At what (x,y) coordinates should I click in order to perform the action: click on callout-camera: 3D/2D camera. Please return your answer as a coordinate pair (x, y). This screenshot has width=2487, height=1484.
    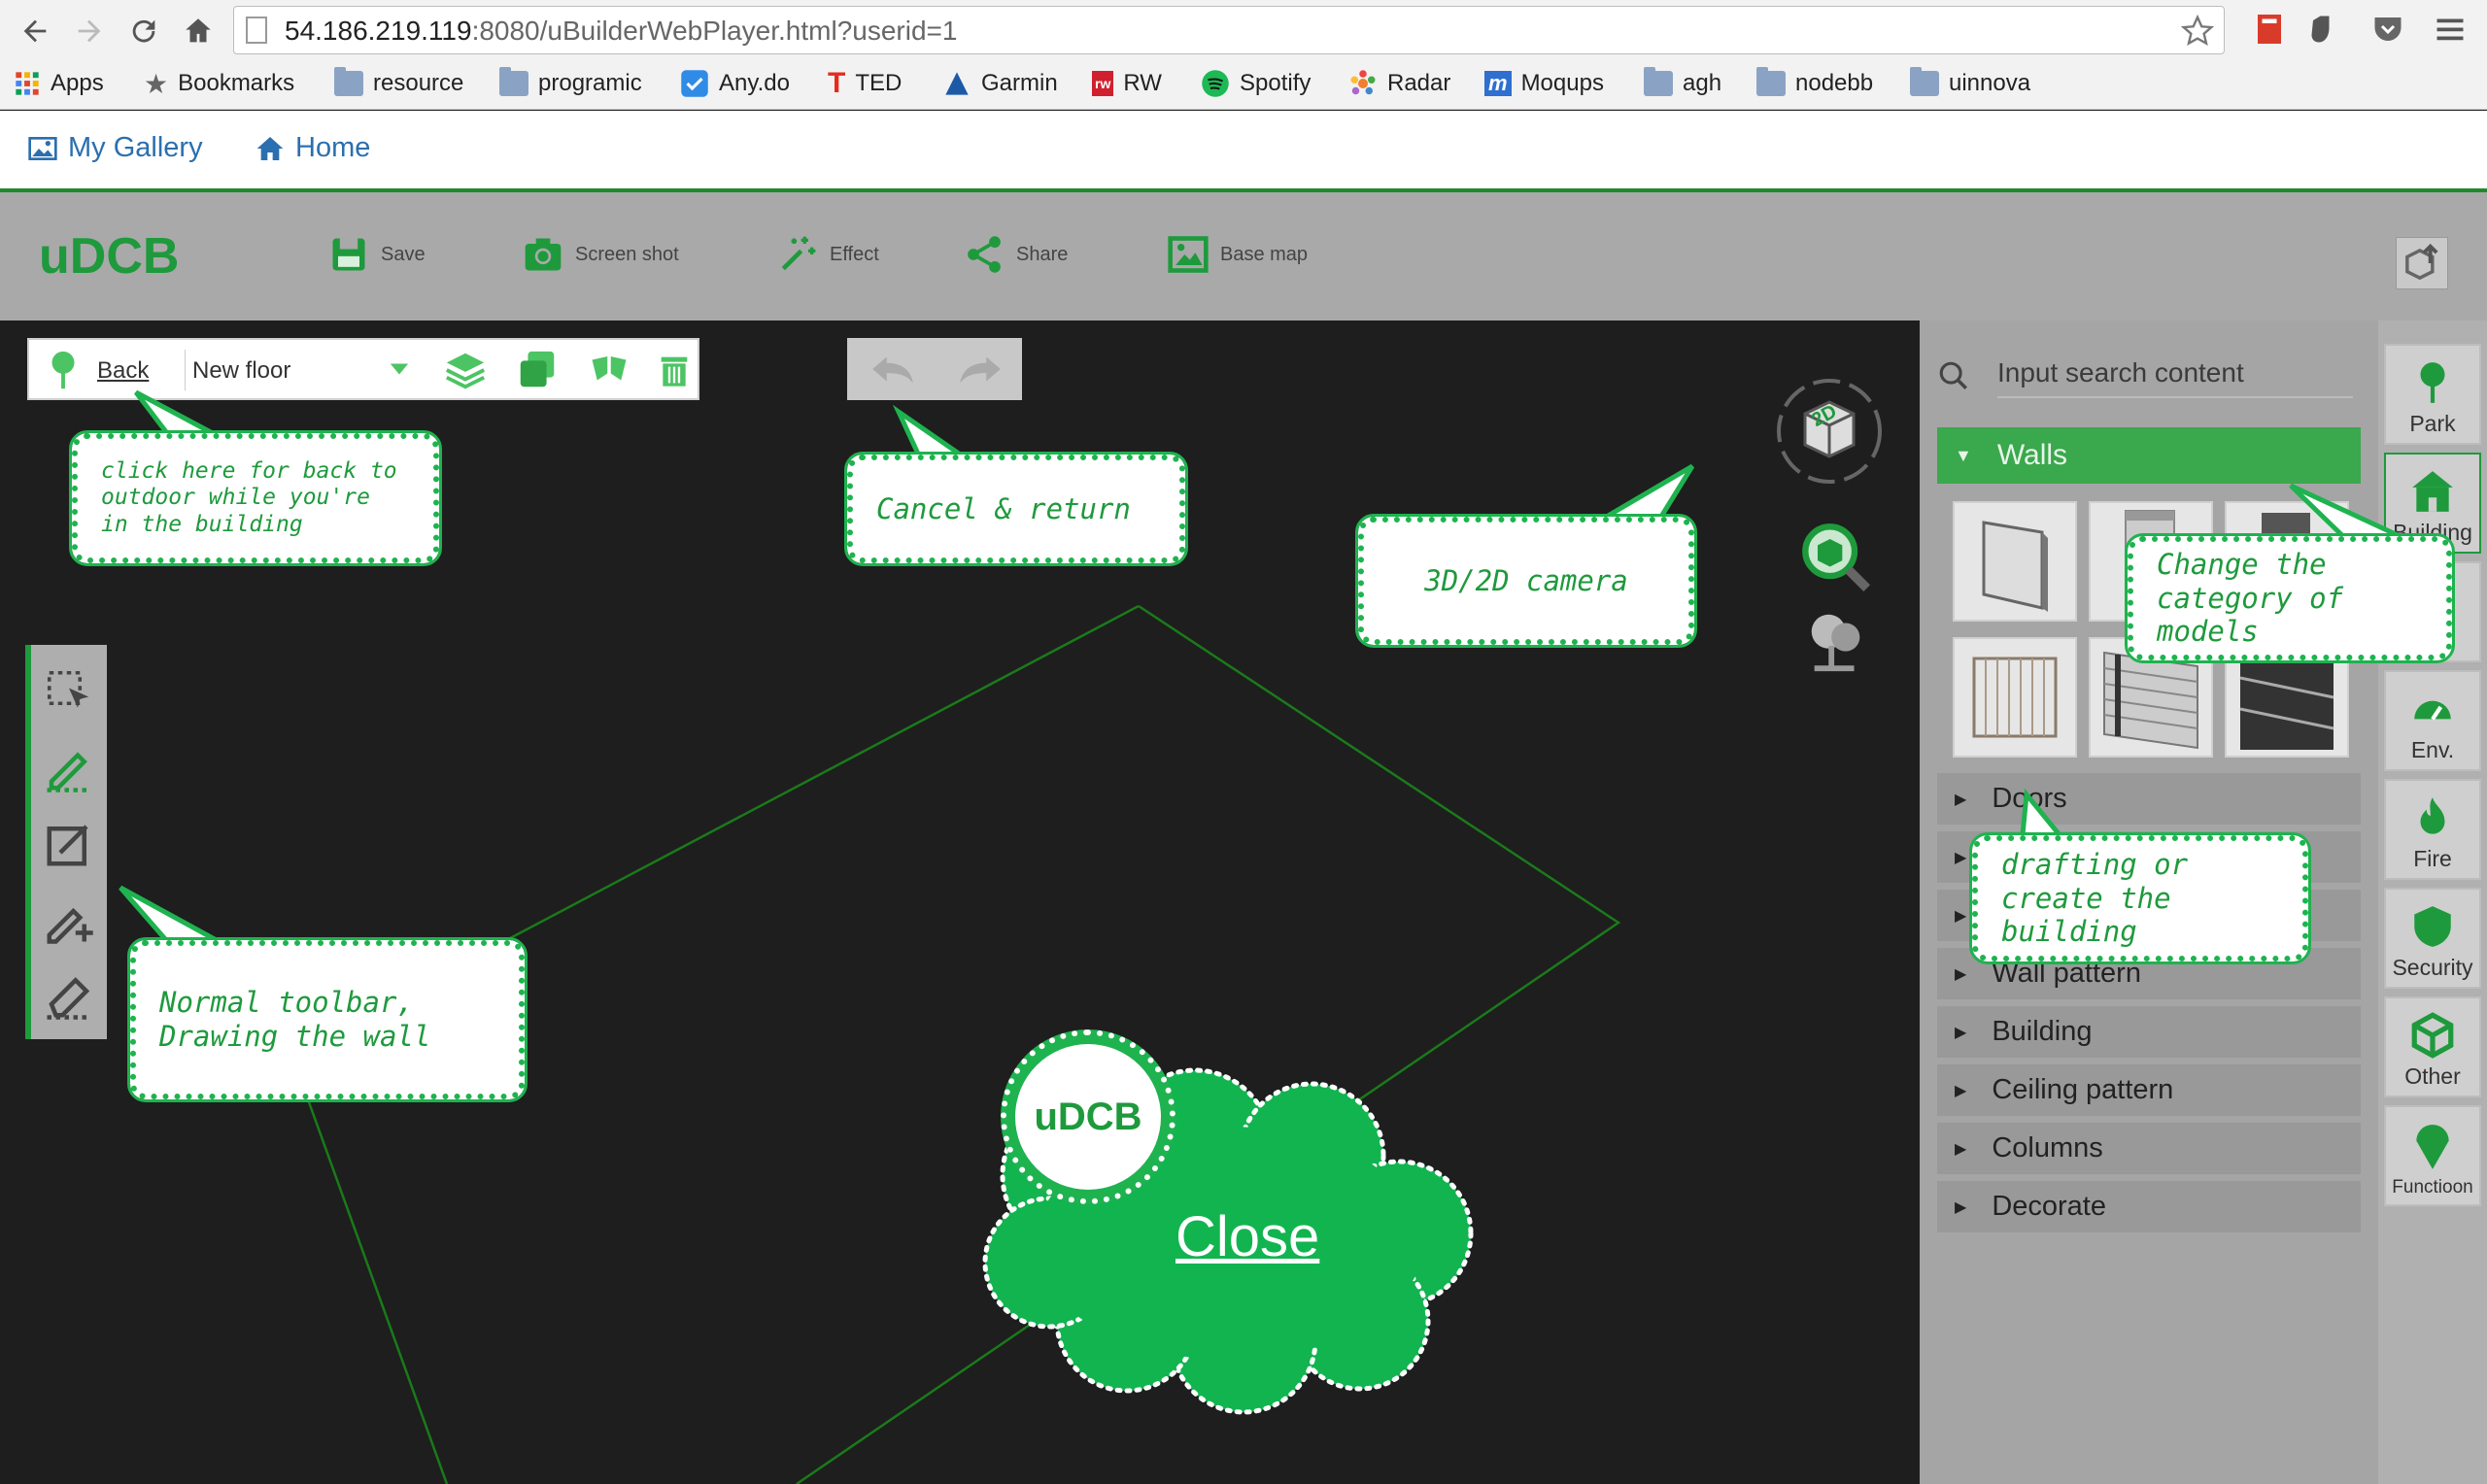
    Looking at the image, I should click on (1526, 581).